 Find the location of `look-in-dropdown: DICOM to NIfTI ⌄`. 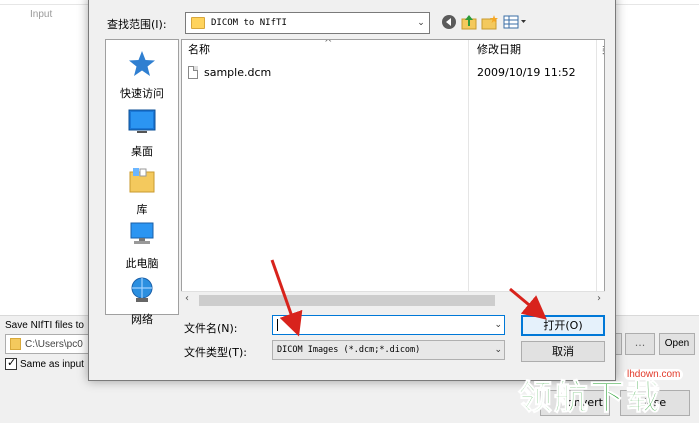

look-in-dropdown: DICOM to NIfTI ⌄ is located at coordinates (307, 23).